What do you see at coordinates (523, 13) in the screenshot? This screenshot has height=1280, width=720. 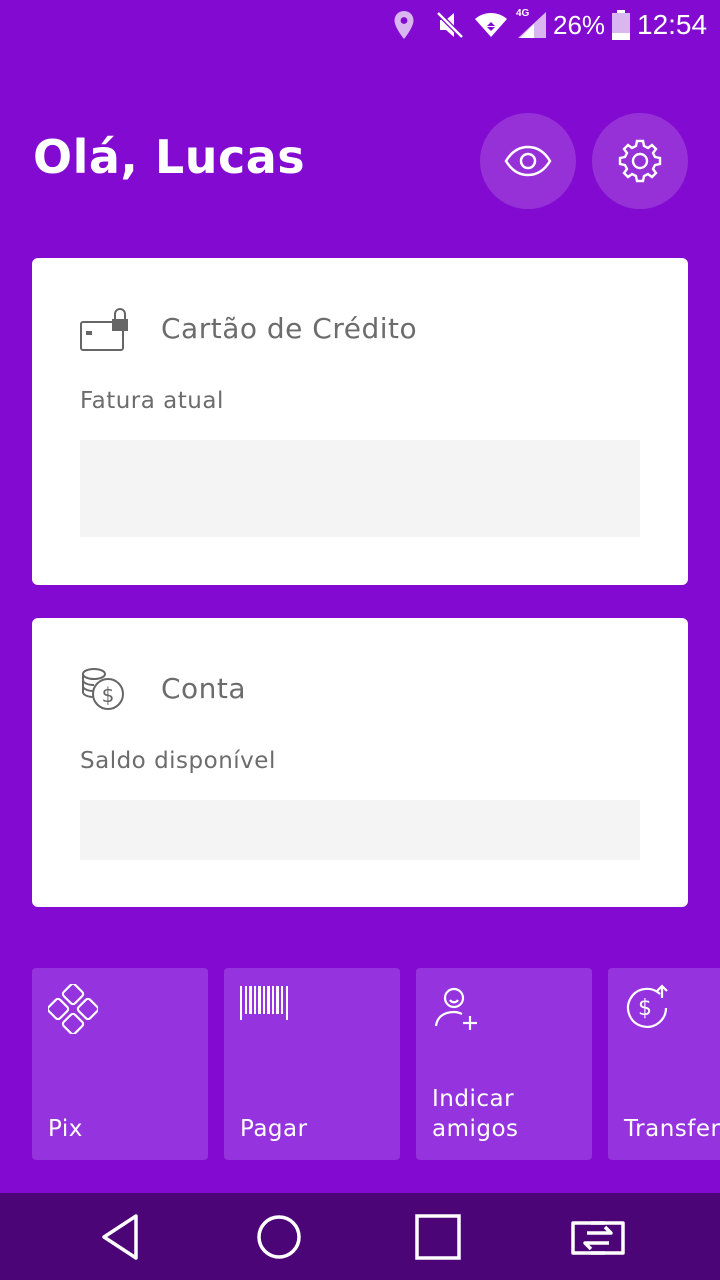 I see `network-type-label: 4G` at bounding box center [523, 13].